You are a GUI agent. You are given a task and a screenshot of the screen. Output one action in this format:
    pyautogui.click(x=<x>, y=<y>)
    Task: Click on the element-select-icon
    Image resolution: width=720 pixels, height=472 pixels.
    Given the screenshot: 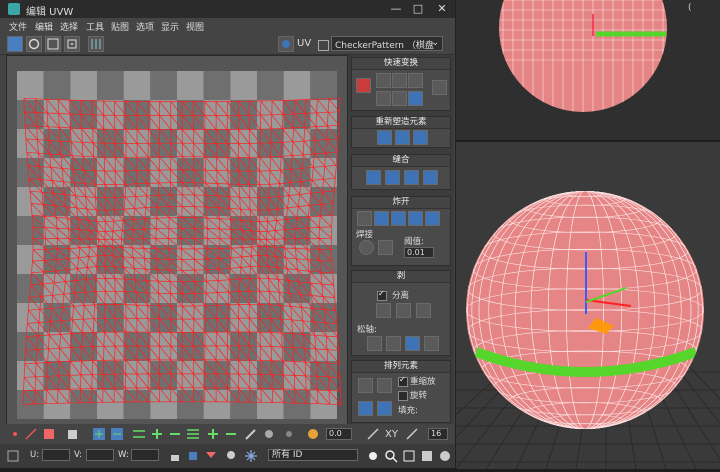 What is the action you would take?
    pyautogui.click(x=193, y=456)
    